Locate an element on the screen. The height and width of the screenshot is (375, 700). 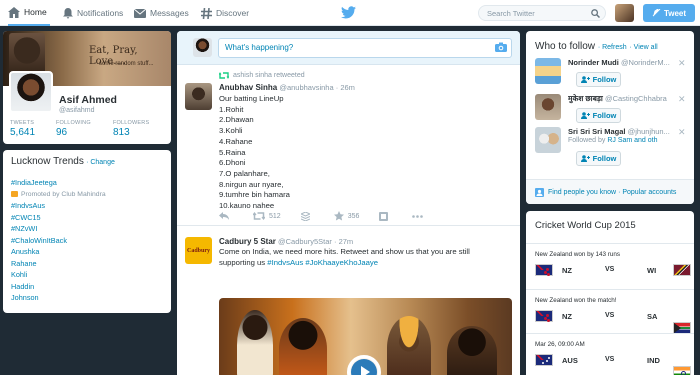
trend-item: Johnson is located at coordinates (87, 298).